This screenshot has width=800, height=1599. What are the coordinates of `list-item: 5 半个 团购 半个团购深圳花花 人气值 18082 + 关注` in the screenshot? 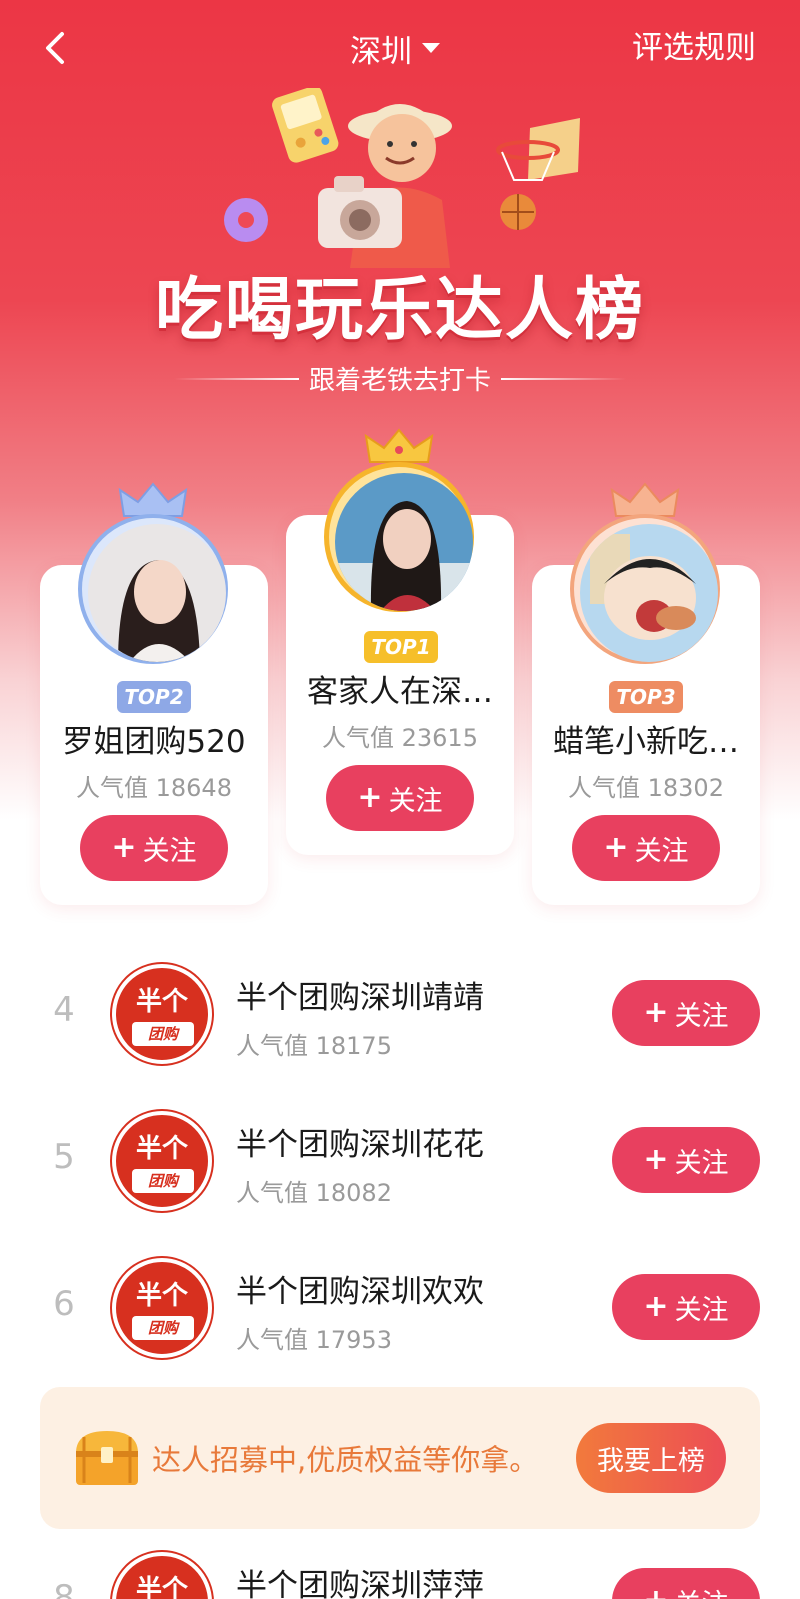 It's located at (400, 1158).